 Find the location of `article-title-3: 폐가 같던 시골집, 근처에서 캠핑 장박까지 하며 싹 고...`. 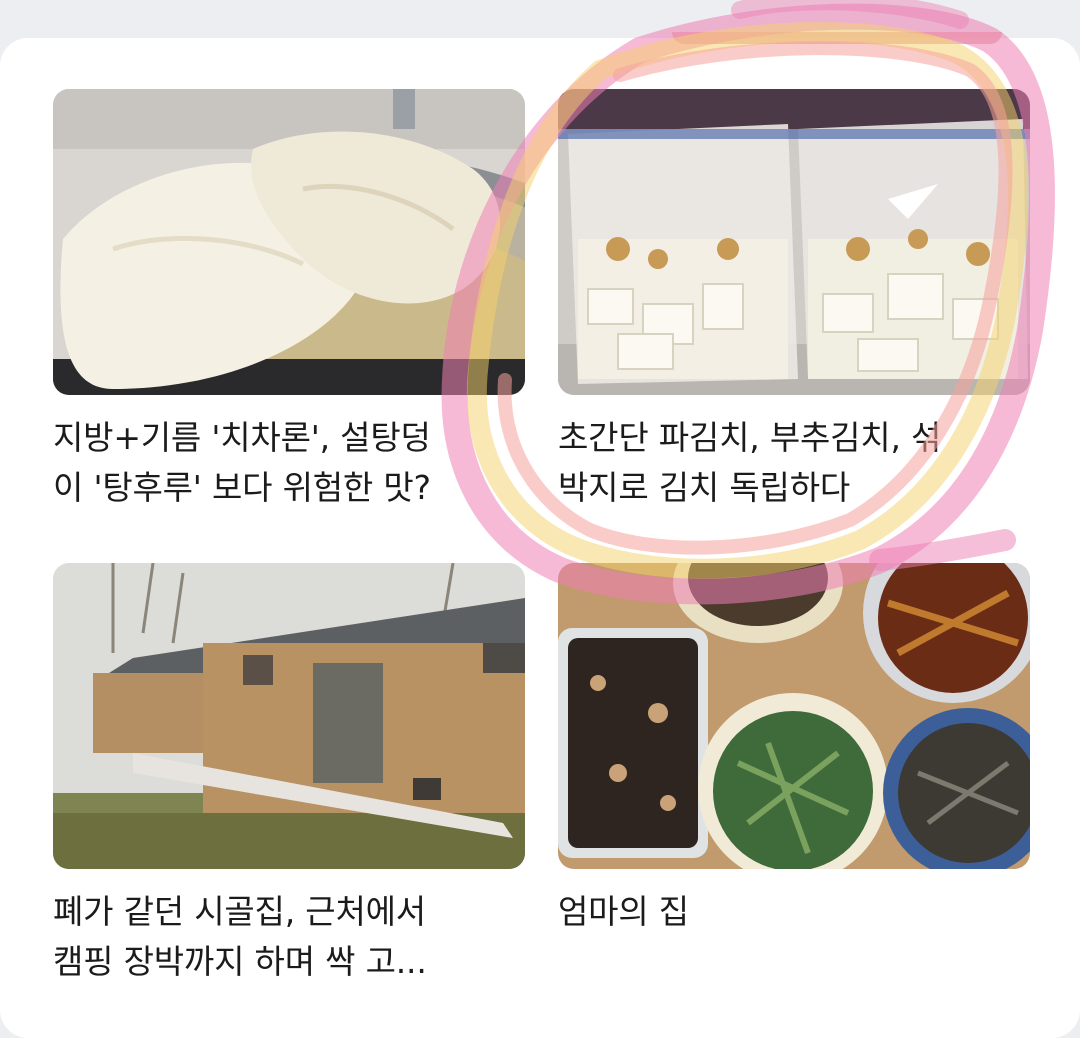

article-title-3: 폐가 같던 시골집, 근처에서 캠핑 장박까지 하며 싹 고... is located at coordinates (289, 937).